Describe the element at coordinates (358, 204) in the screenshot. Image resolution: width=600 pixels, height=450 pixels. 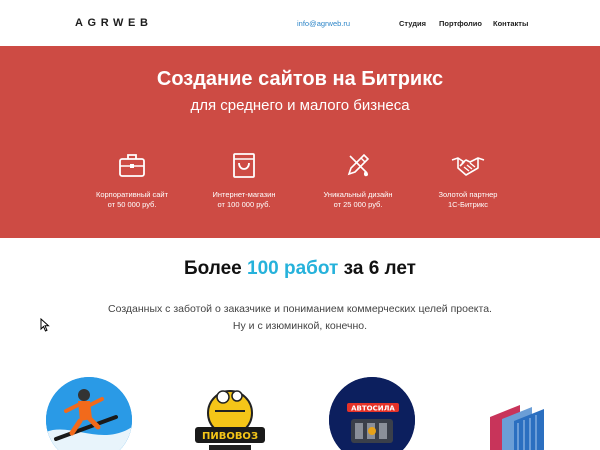
I see `feature-price: от 25 000 руб.` at that location.